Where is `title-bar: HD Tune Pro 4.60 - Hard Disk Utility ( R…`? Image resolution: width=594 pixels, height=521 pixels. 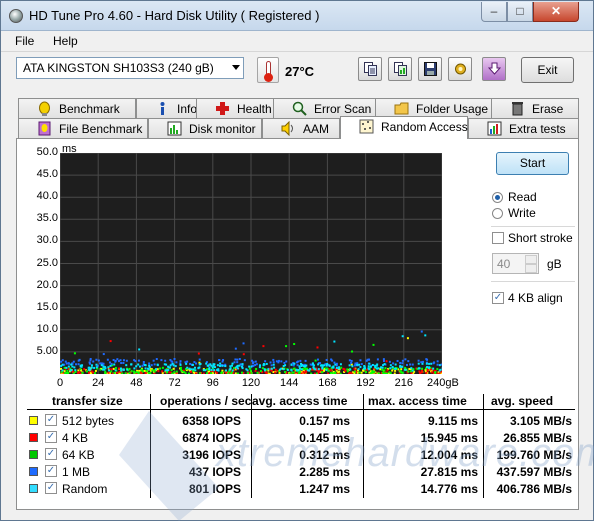
title-bar: HD Tune Pro 4.60 - Hard Disk Utility ( R… is located at coordinates (297, 16).